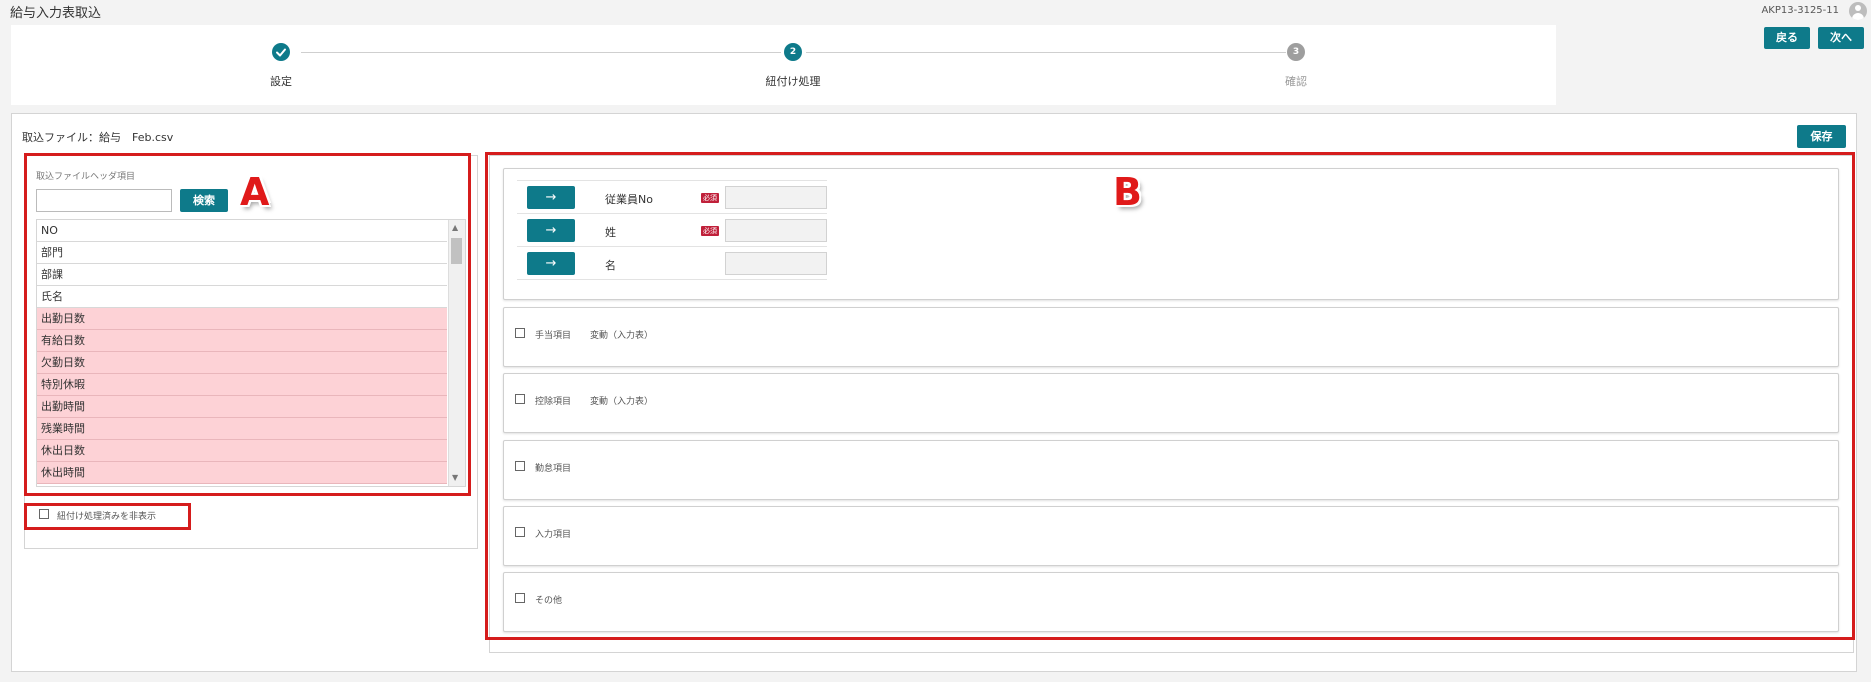  I want to click on field-label-last-name: 姓, so click(610, 232).